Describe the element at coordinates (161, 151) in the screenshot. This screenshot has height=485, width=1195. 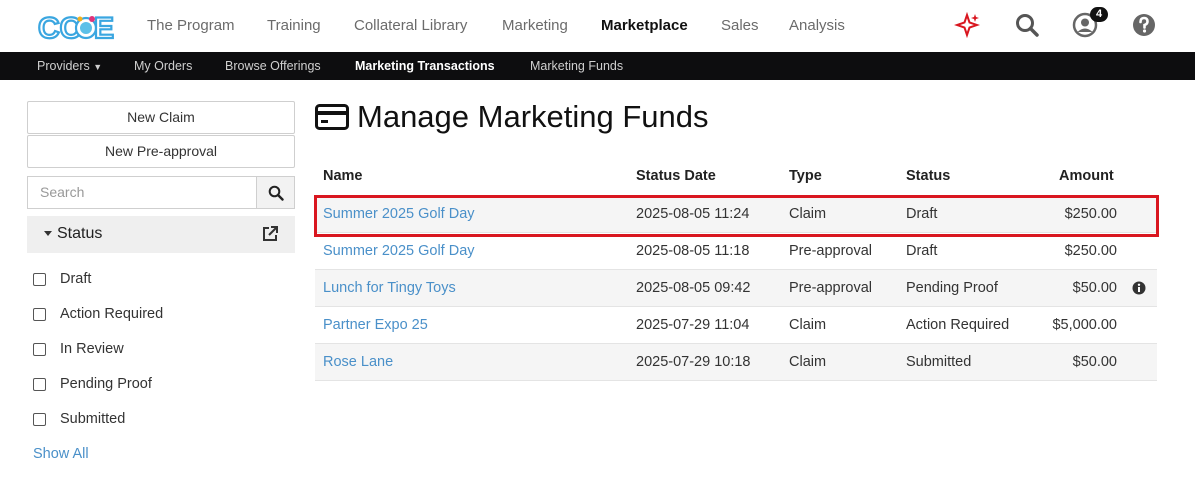
I see `new-preapproval-button: New Pre-approval` at that location.